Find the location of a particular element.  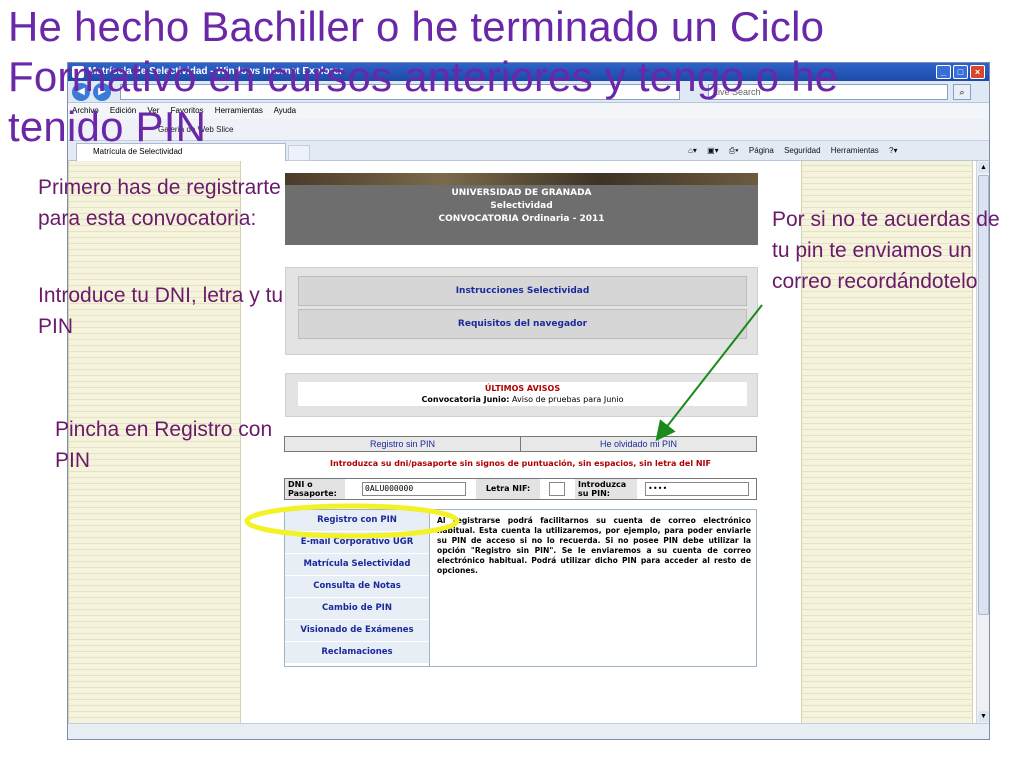

menu-consulta-notas: Consulta de Notas is located at coordinates (357, 587).